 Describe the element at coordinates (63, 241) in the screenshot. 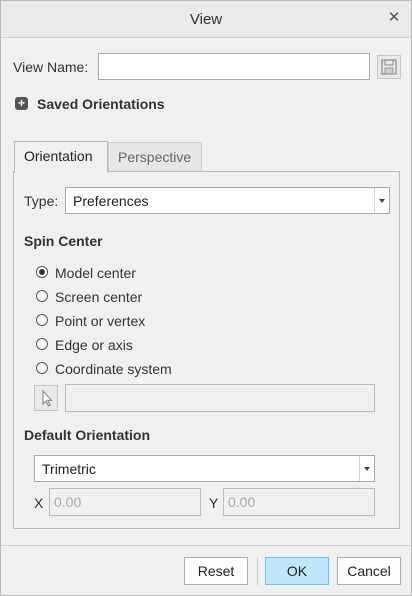

I see `spin-center-heading: Spin Center` at that location.